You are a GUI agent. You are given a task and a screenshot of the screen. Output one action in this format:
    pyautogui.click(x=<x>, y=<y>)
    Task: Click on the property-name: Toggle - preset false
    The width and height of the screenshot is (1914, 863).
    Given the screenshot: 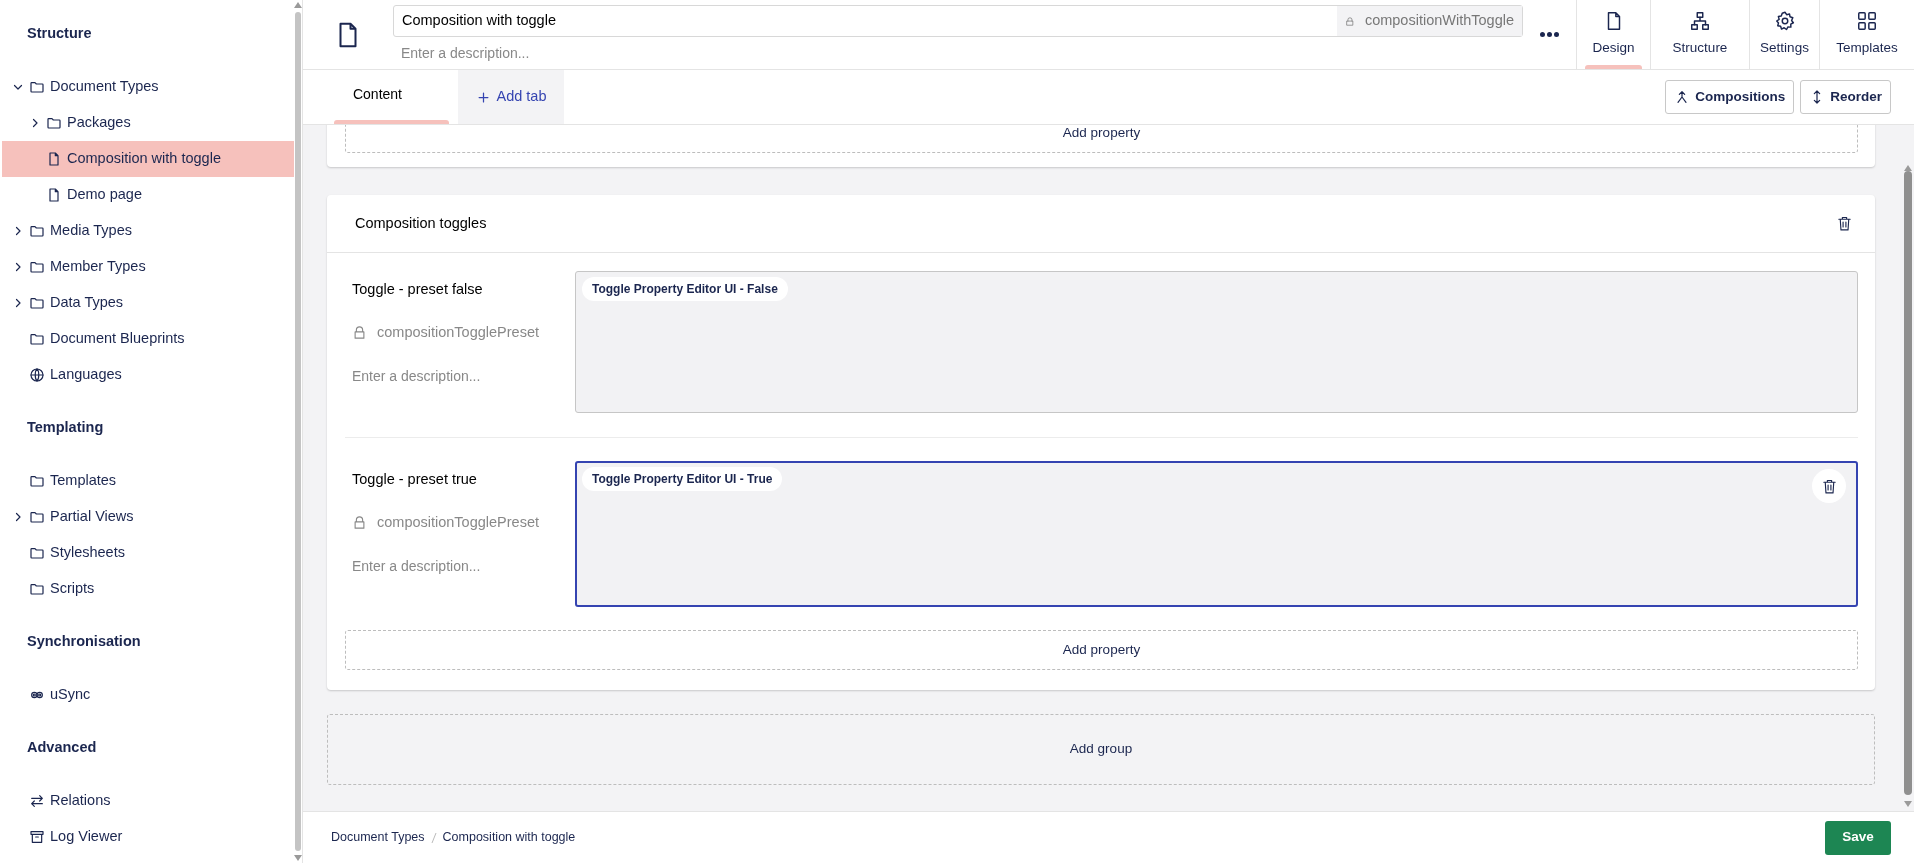 What is the action you would take?
    pyautogui.click(x=418, y=289)
    